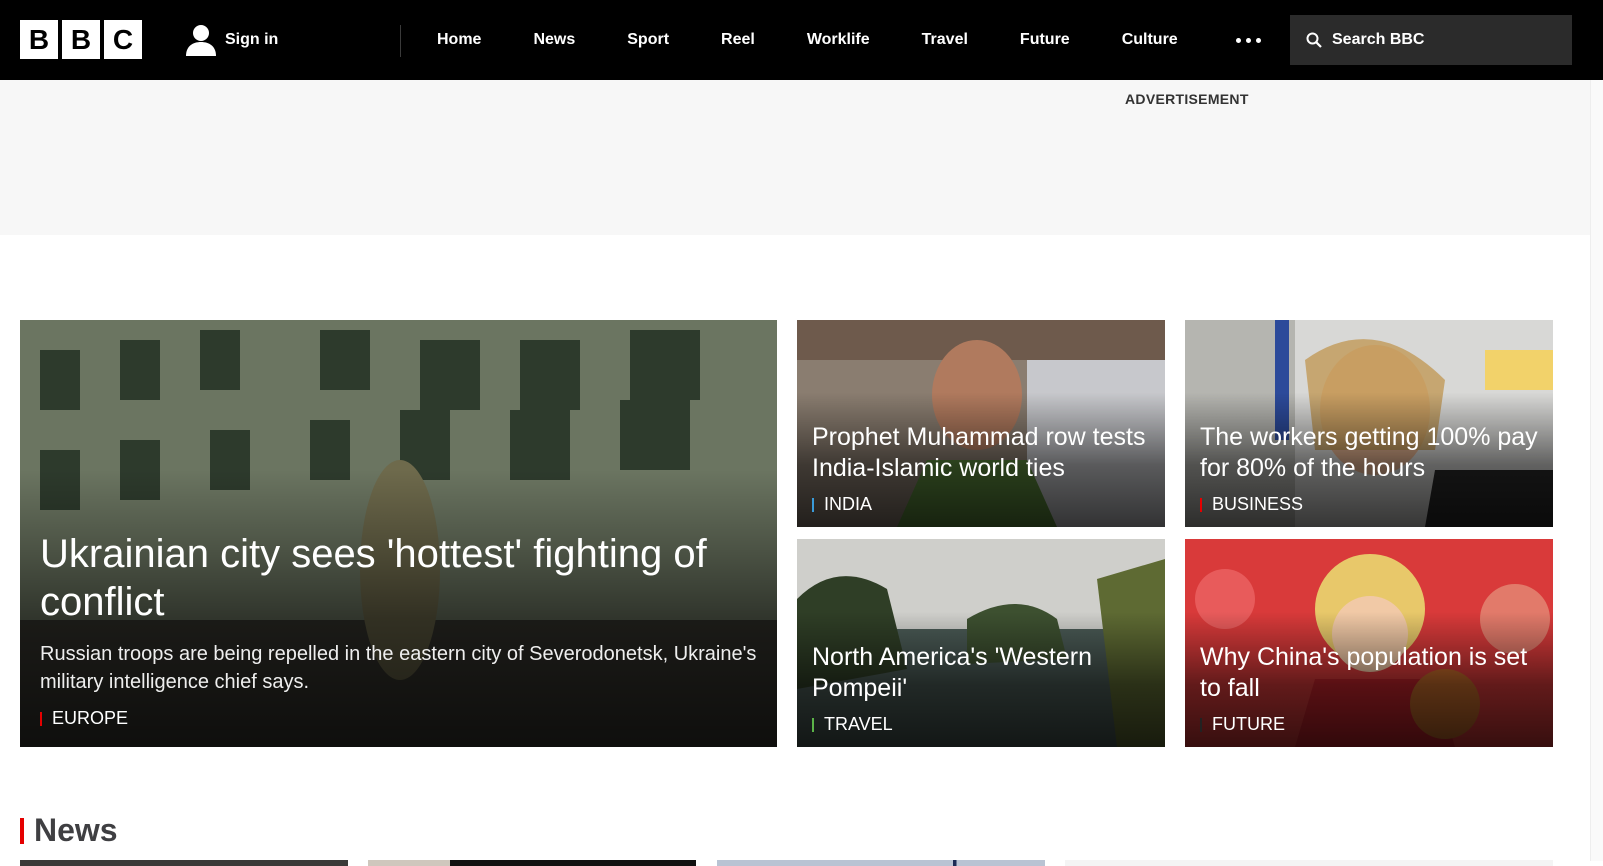 This screenshot has height=866, width=1603. What do you see at coordinates (848, 504) in the screenshot?
I see `tag-label: INDIA` at bounding box center [848, 504].